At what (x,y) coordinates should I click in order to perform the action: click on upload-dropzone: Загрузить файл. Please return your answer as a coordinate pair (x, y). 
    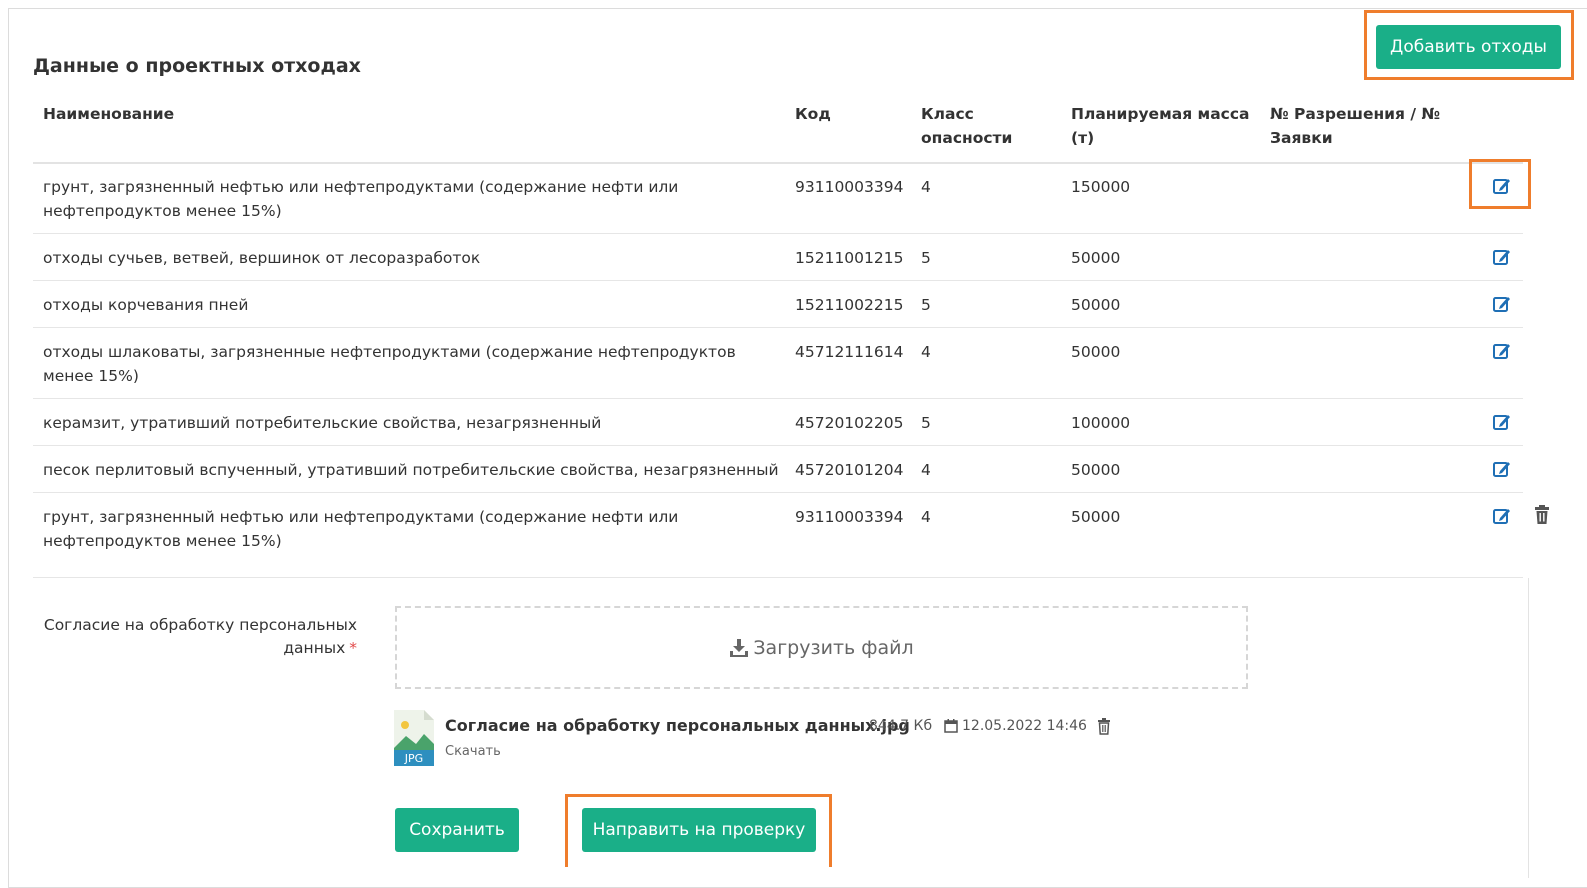
    Looking at the image, I should click on (821, 647).